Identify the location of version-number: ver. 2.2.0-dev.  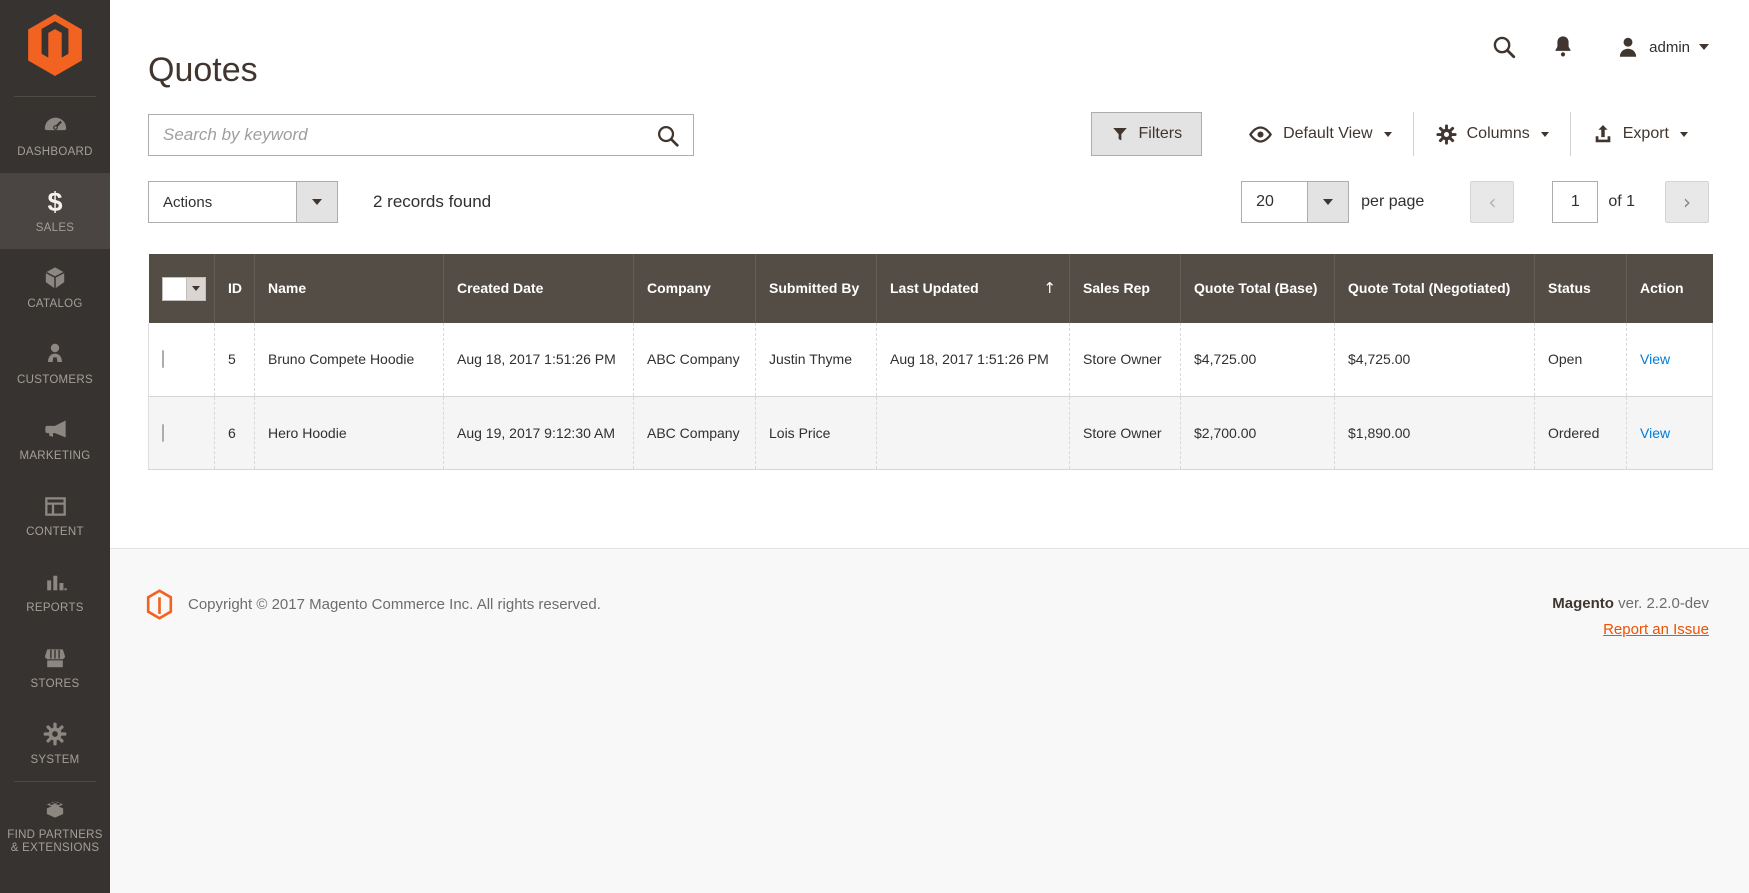
(1663, 603).